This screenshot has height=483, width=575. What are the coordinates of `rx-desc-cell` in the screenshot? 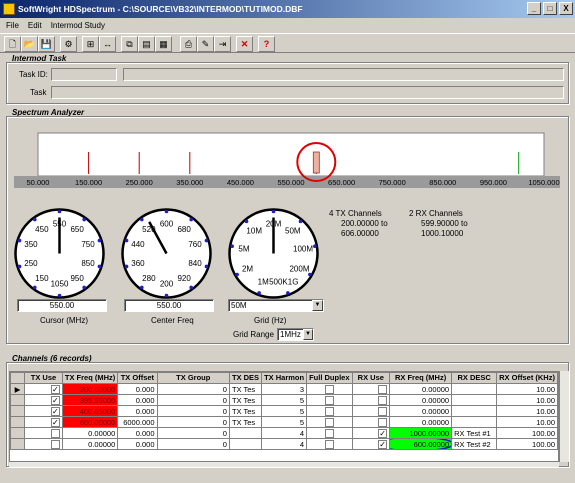 It's located at (474, 411).